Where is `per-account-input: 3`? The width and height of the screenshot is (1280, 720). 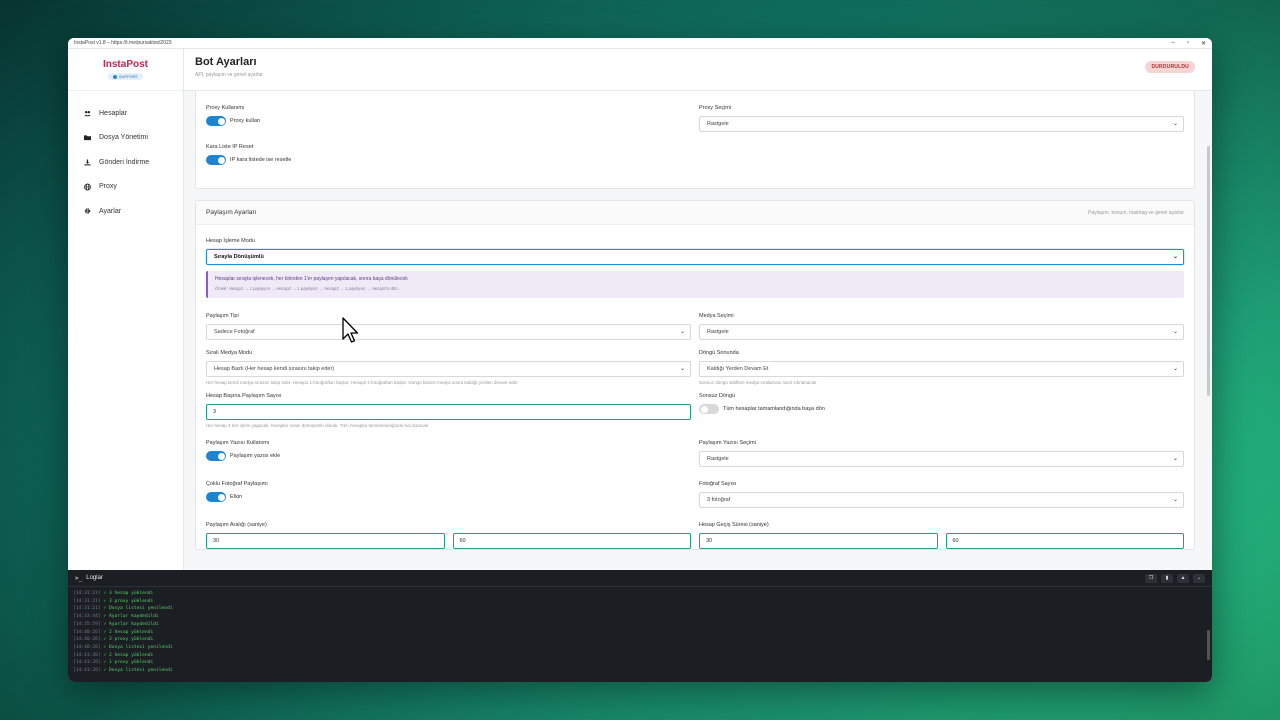
per-account-input: 3 is located at coordinates (448, 412).